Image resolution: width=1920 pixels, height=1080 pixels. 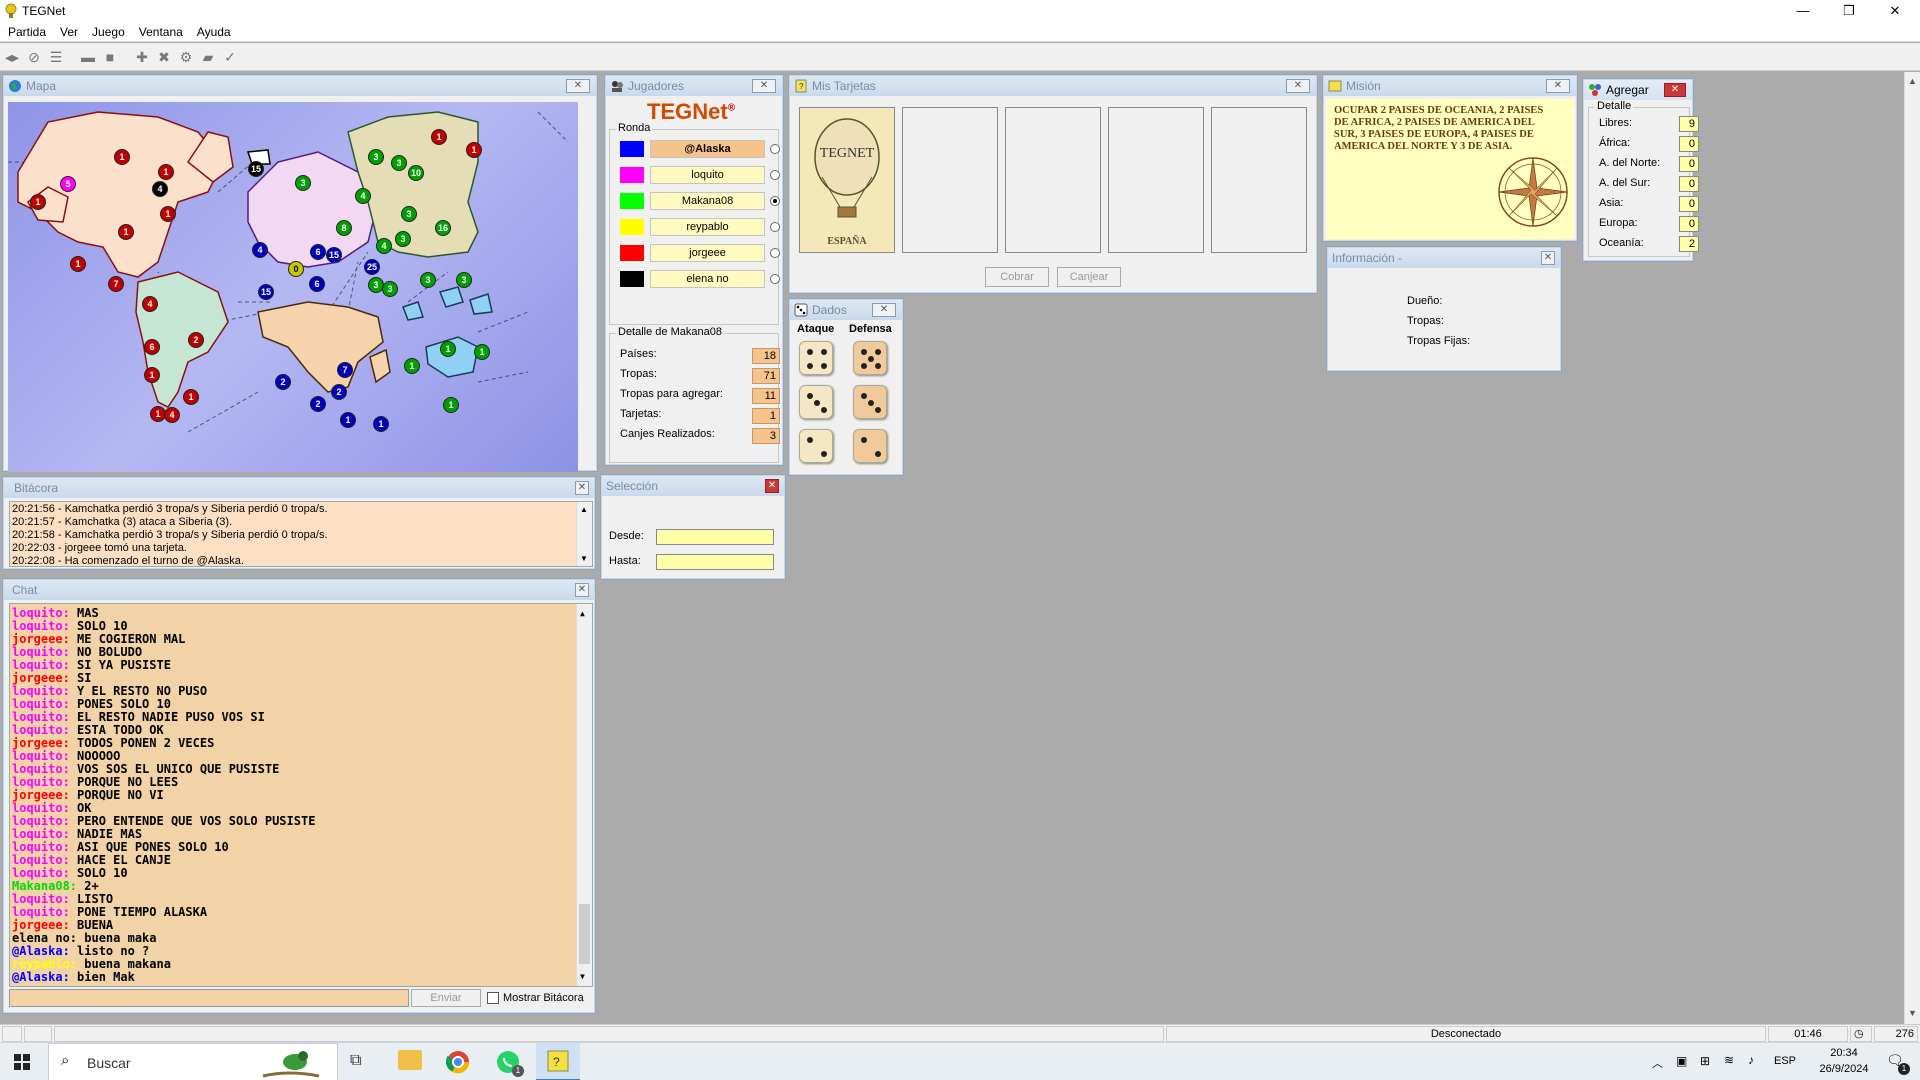 I want to click on list-icon: ☰, so click(x=56, y=57).